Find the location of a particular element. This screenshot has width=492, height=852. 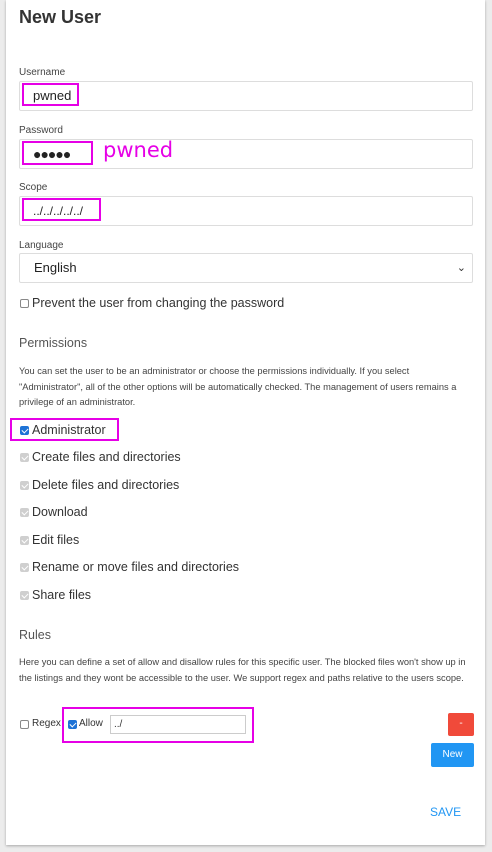

delete-label: Delete files and directories is located at coordinates (106, 485).